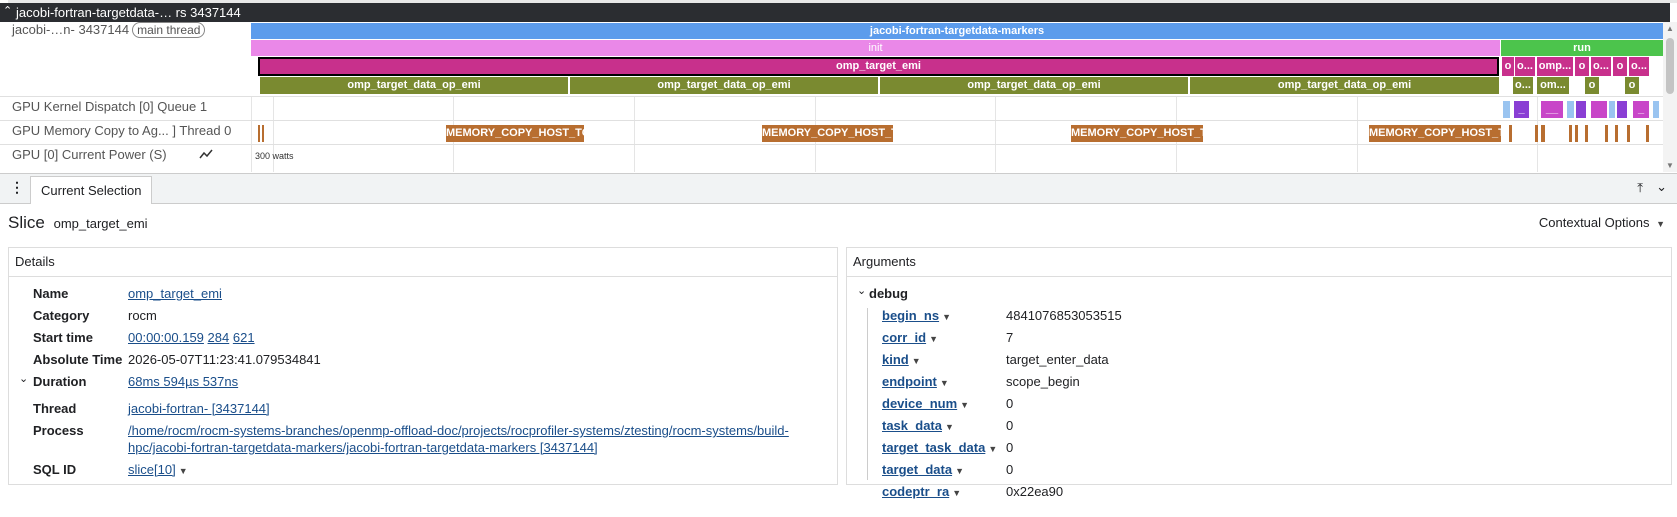 This screenshot has width=1677, height=517. I want to click on thread-track-label: jacobi-…n- 3437144 main thread, so click(109, 30).